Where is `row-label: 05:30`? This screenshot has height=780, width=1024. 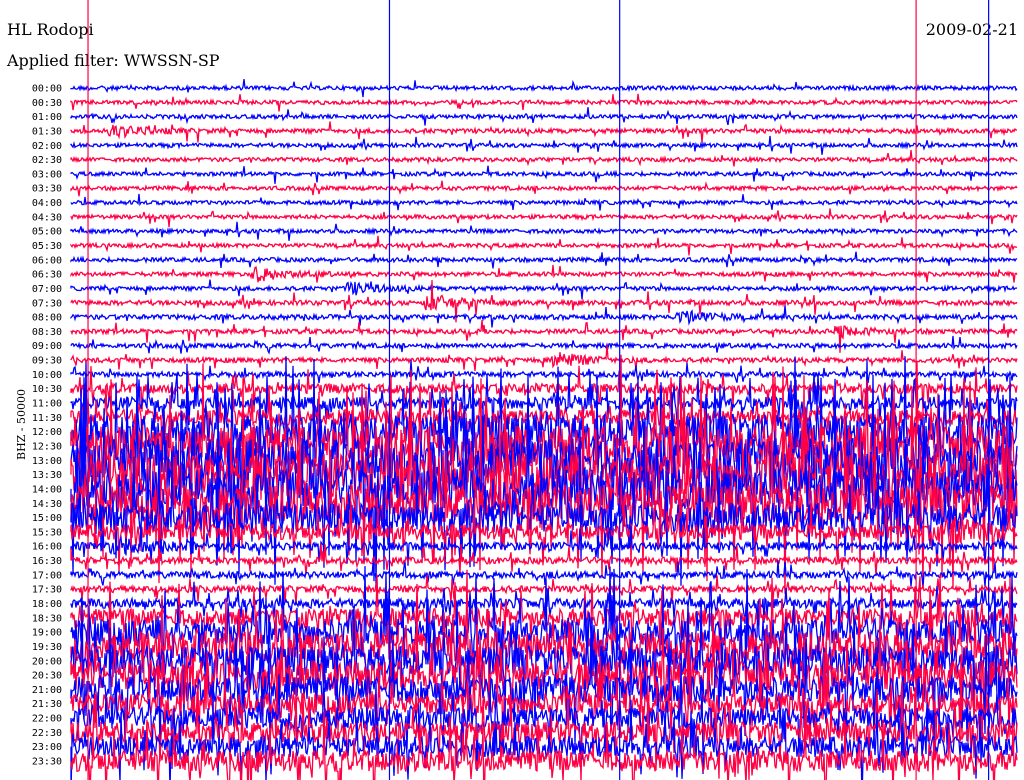
row-label: 05:30 is located at coordinates (47, 246).